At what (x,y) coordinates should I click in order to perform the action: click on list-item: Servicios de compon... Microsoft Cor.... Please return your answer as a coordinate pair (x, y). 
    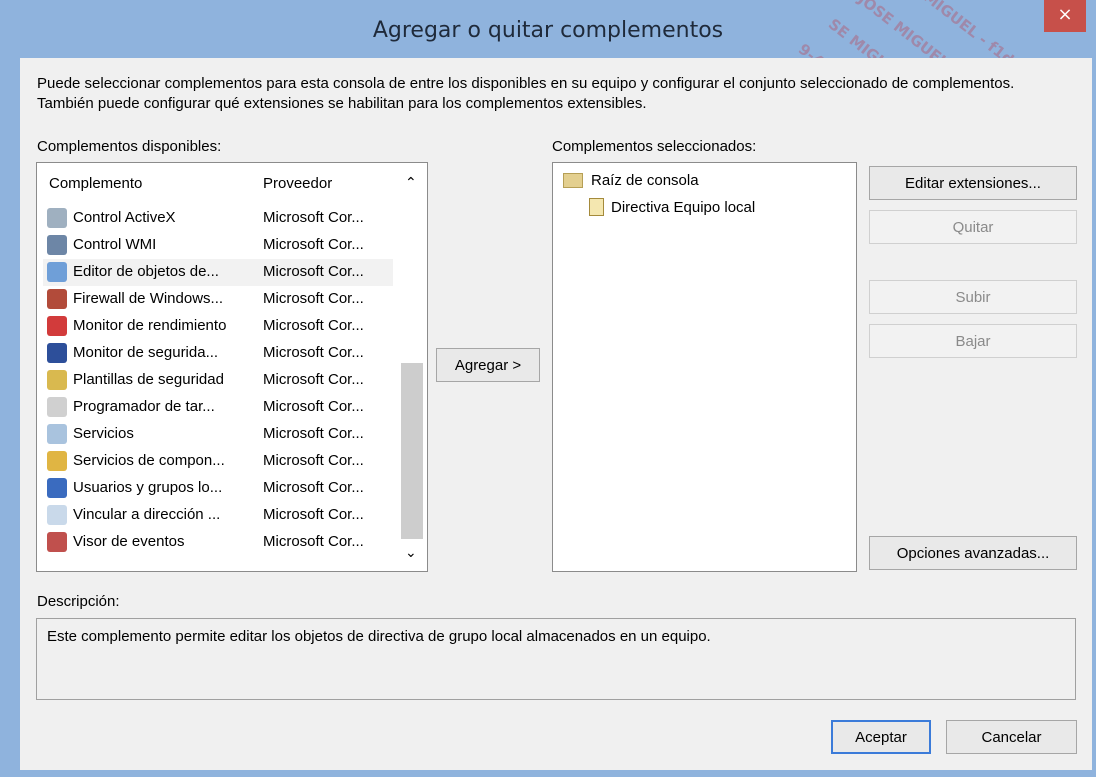
    Looking at the image, I should click on (218, 461).